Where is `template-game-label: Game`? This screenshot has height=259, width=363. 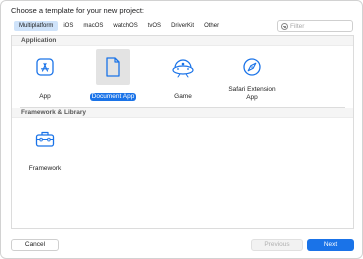 template-game-label: Game is located at coordinates (183, 96).